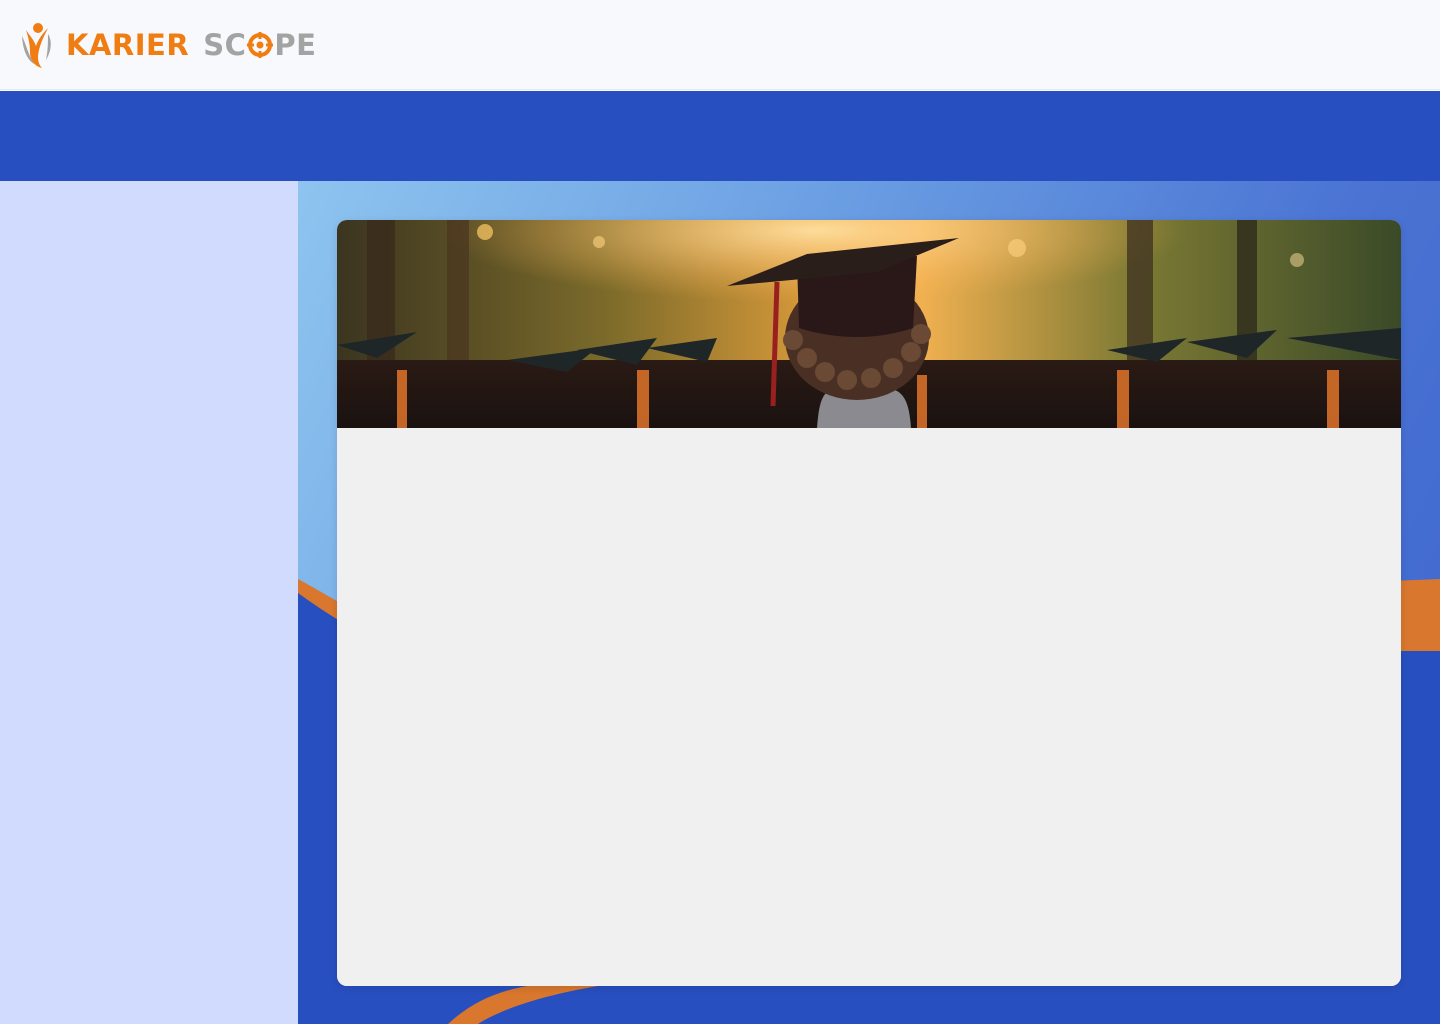  I want to click on logo-word-scope-start: SC, so click(225, 45).